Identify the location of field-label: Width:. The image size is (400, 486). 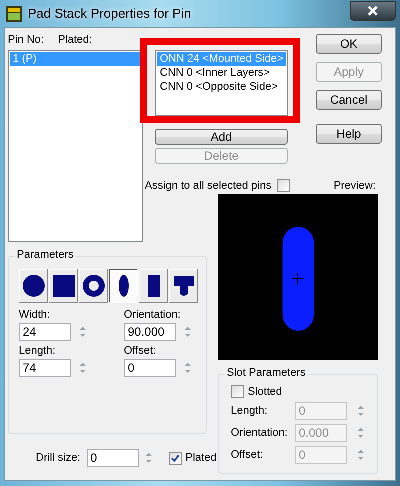
(34, 315).